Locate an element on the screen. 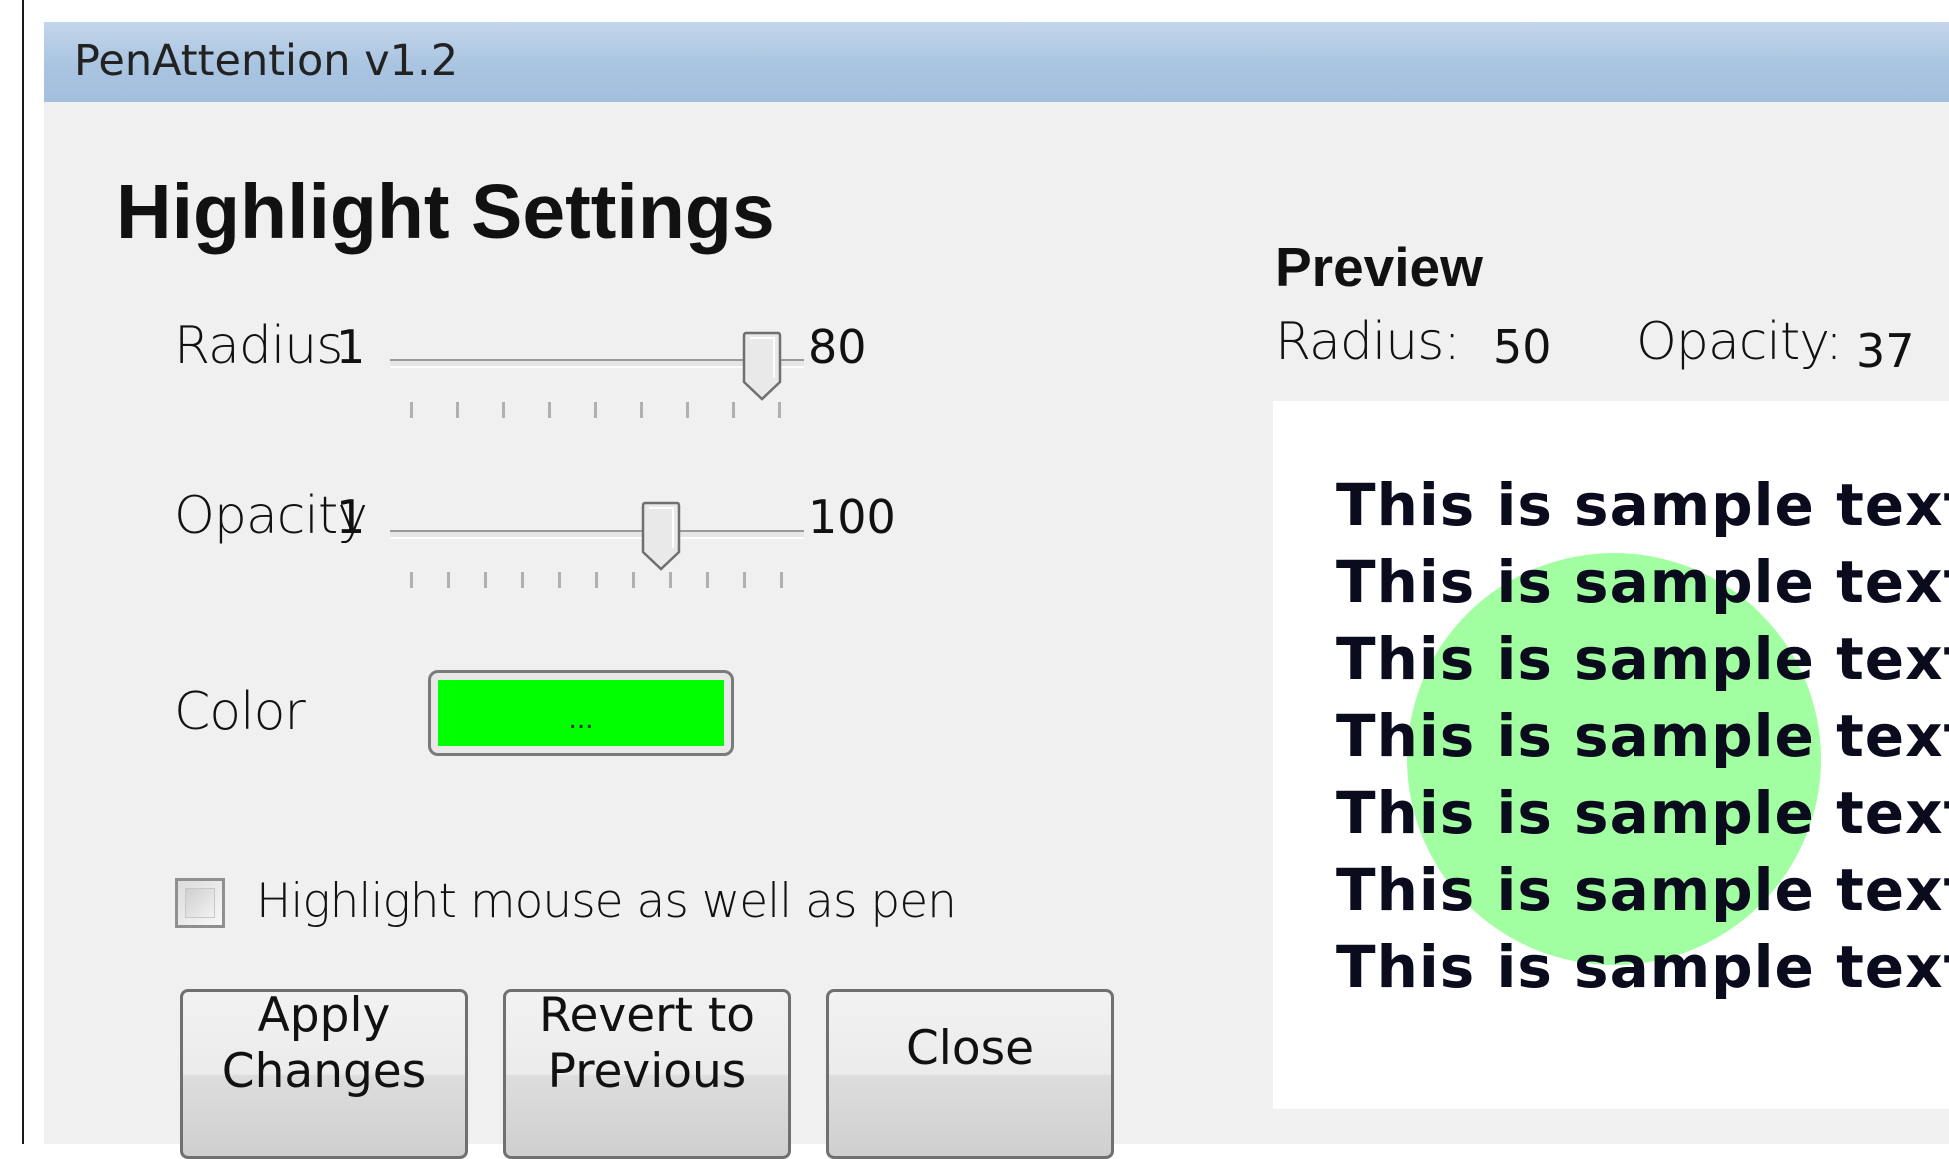 This screenshot has height=1159, width=1949. window-left-edge is located at coordinates (23, 572).